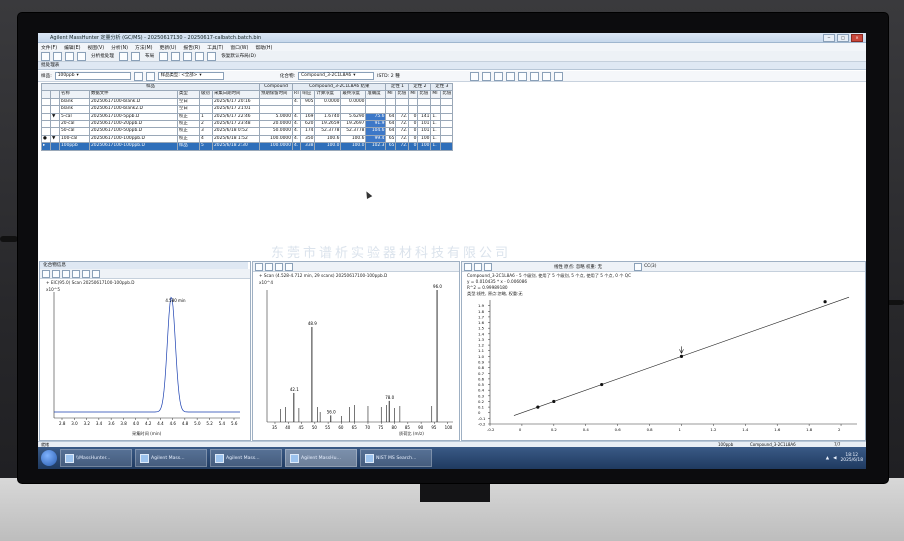 The width and height of the screenshot is (904, 541). What do you see at coordinates (46, 146) in the screenshot?
I see `table-cell: ▸` at bounding box center [46, 146].